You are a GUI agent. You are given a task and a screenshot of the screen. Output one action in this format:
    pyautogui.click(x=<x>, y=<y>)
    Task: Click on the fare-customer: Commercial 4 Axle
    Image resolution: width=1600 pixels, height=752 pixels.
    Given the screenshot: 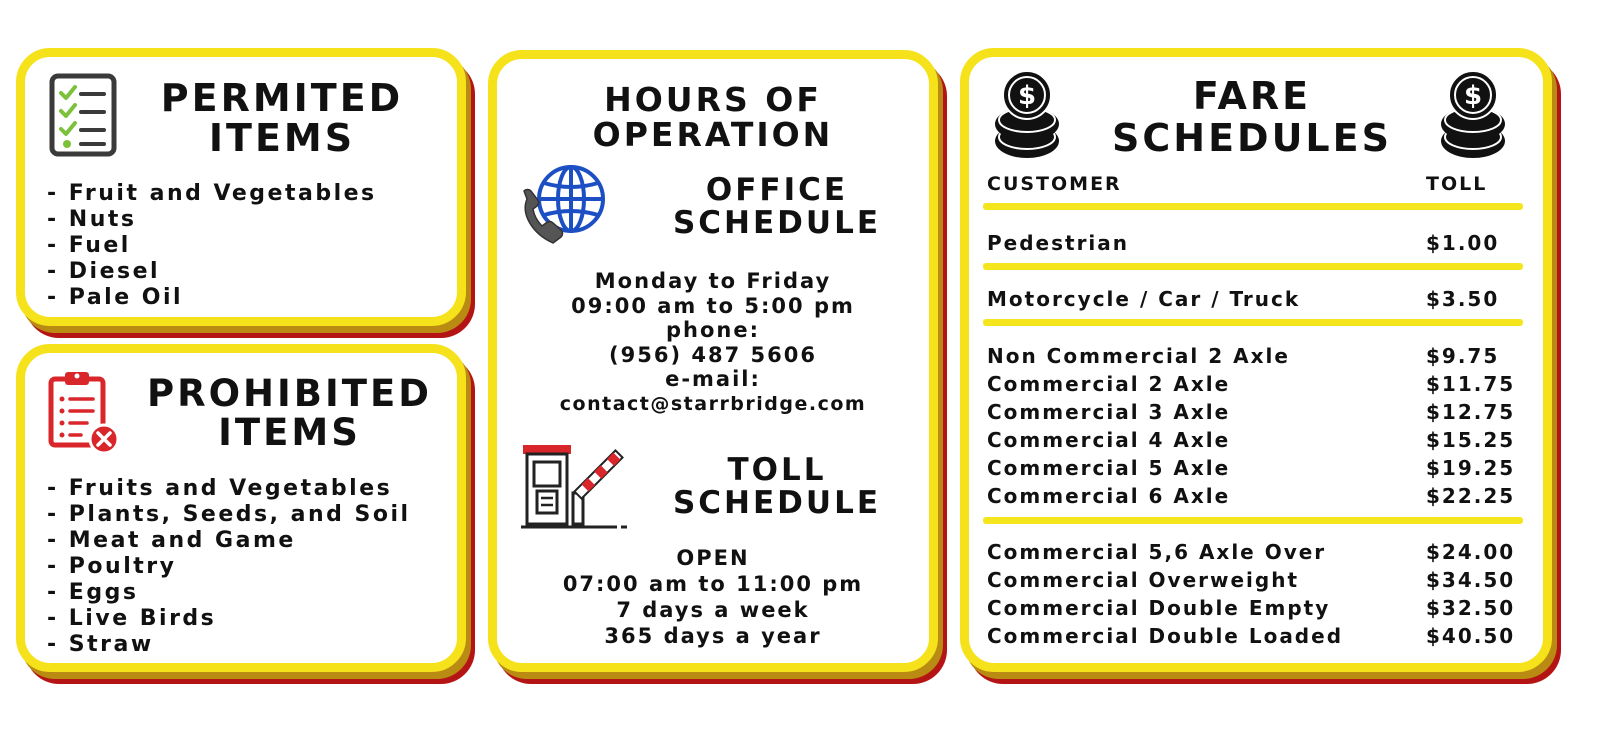 What is the action you would take?
    pyautogui.click(x=1109, y=440)
    